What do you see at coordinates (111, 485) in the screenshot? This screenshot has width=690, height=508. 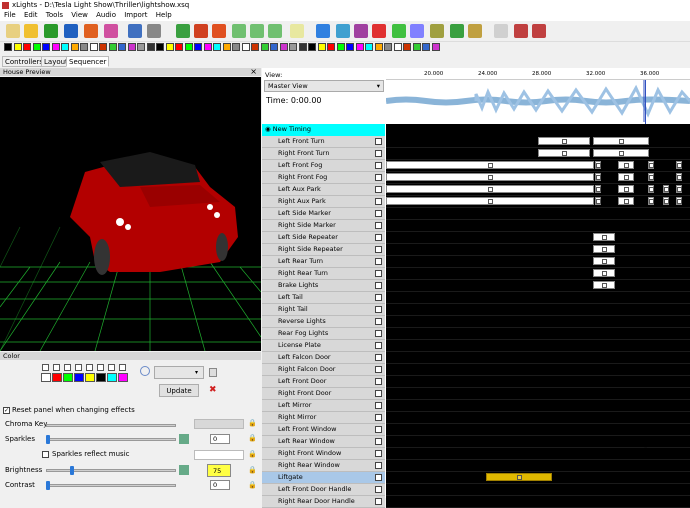 I see `contrast-slider` at bounding box center [111, 485].